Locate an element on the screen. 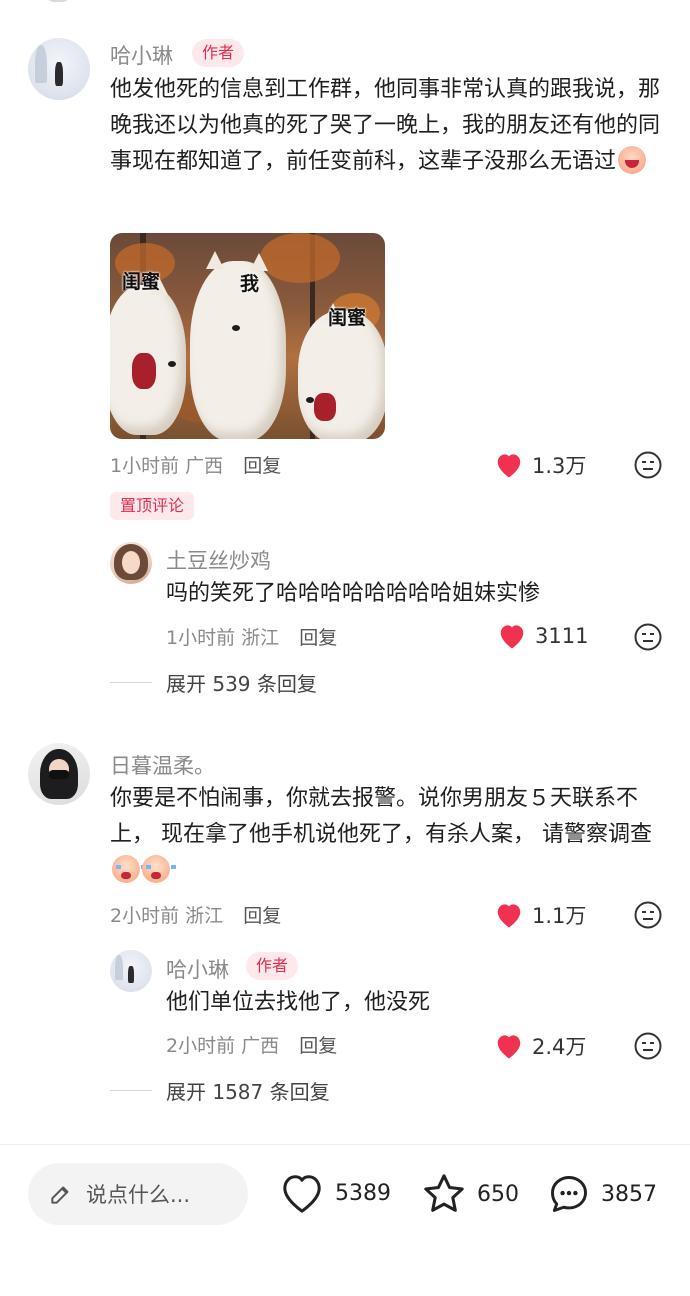  comment-meta: 2小时前 浙江 回复 is located at coordinates (195, 914).